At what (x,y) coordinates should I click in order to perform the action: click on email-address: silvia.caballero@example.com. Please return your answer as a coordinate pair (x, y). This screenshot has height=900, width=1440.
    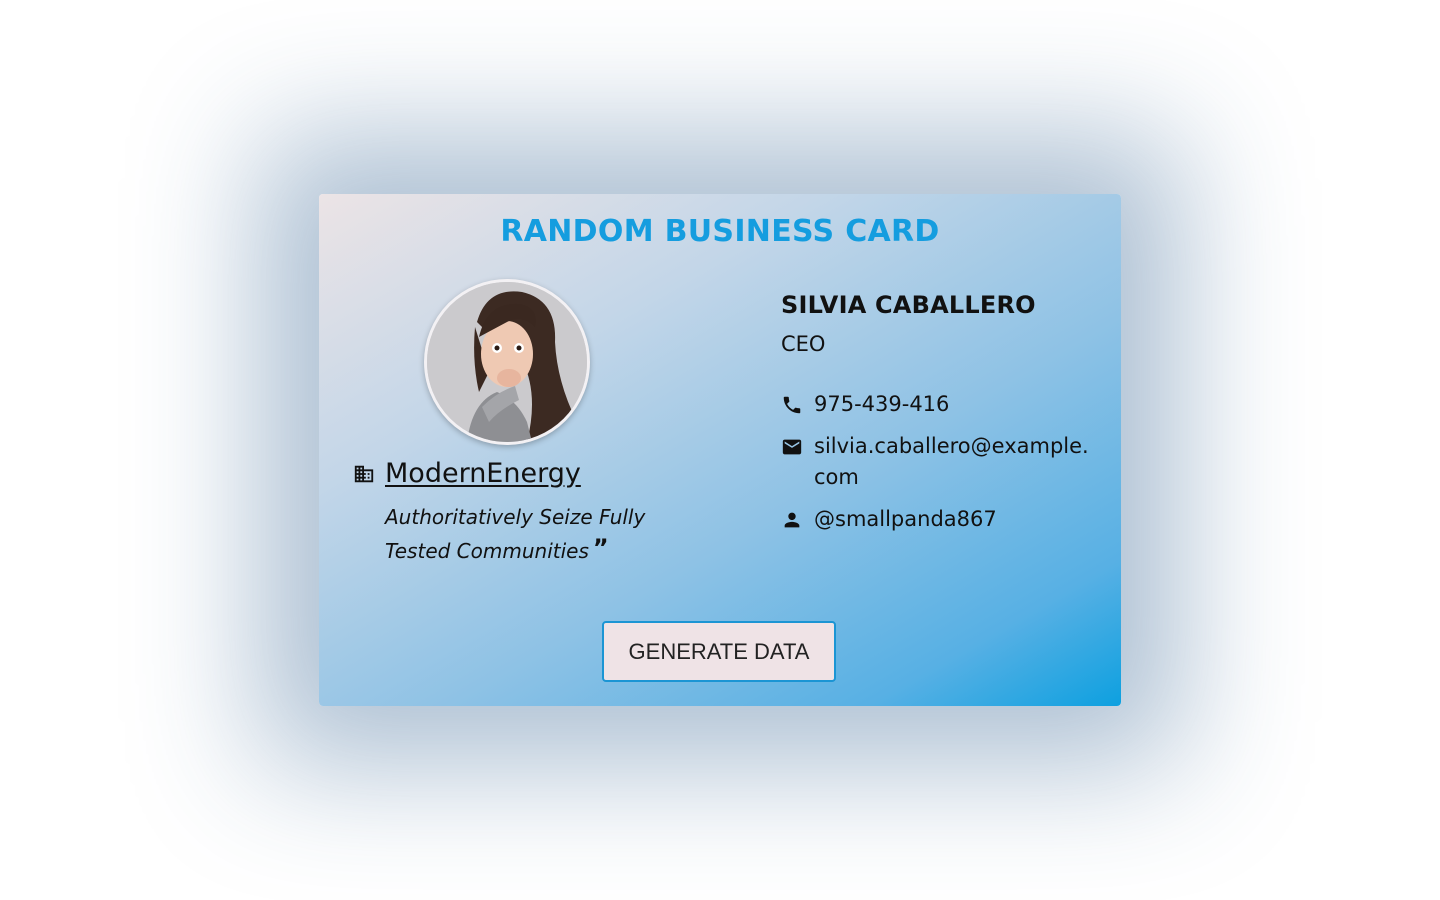
    Looking at the image, I should click on (951, 461).